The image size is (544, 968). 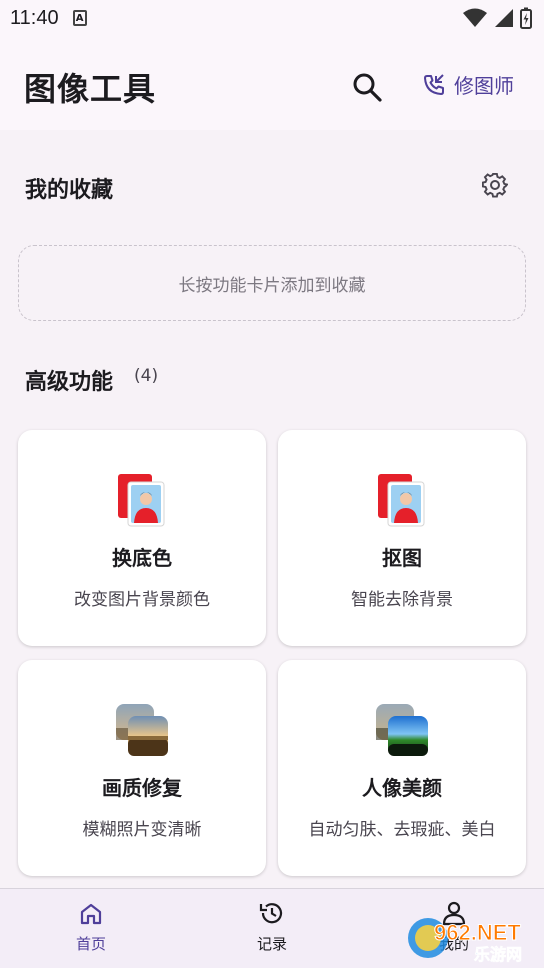 I want to click on nav-label-home: 首页, so click(x=90, y=944).